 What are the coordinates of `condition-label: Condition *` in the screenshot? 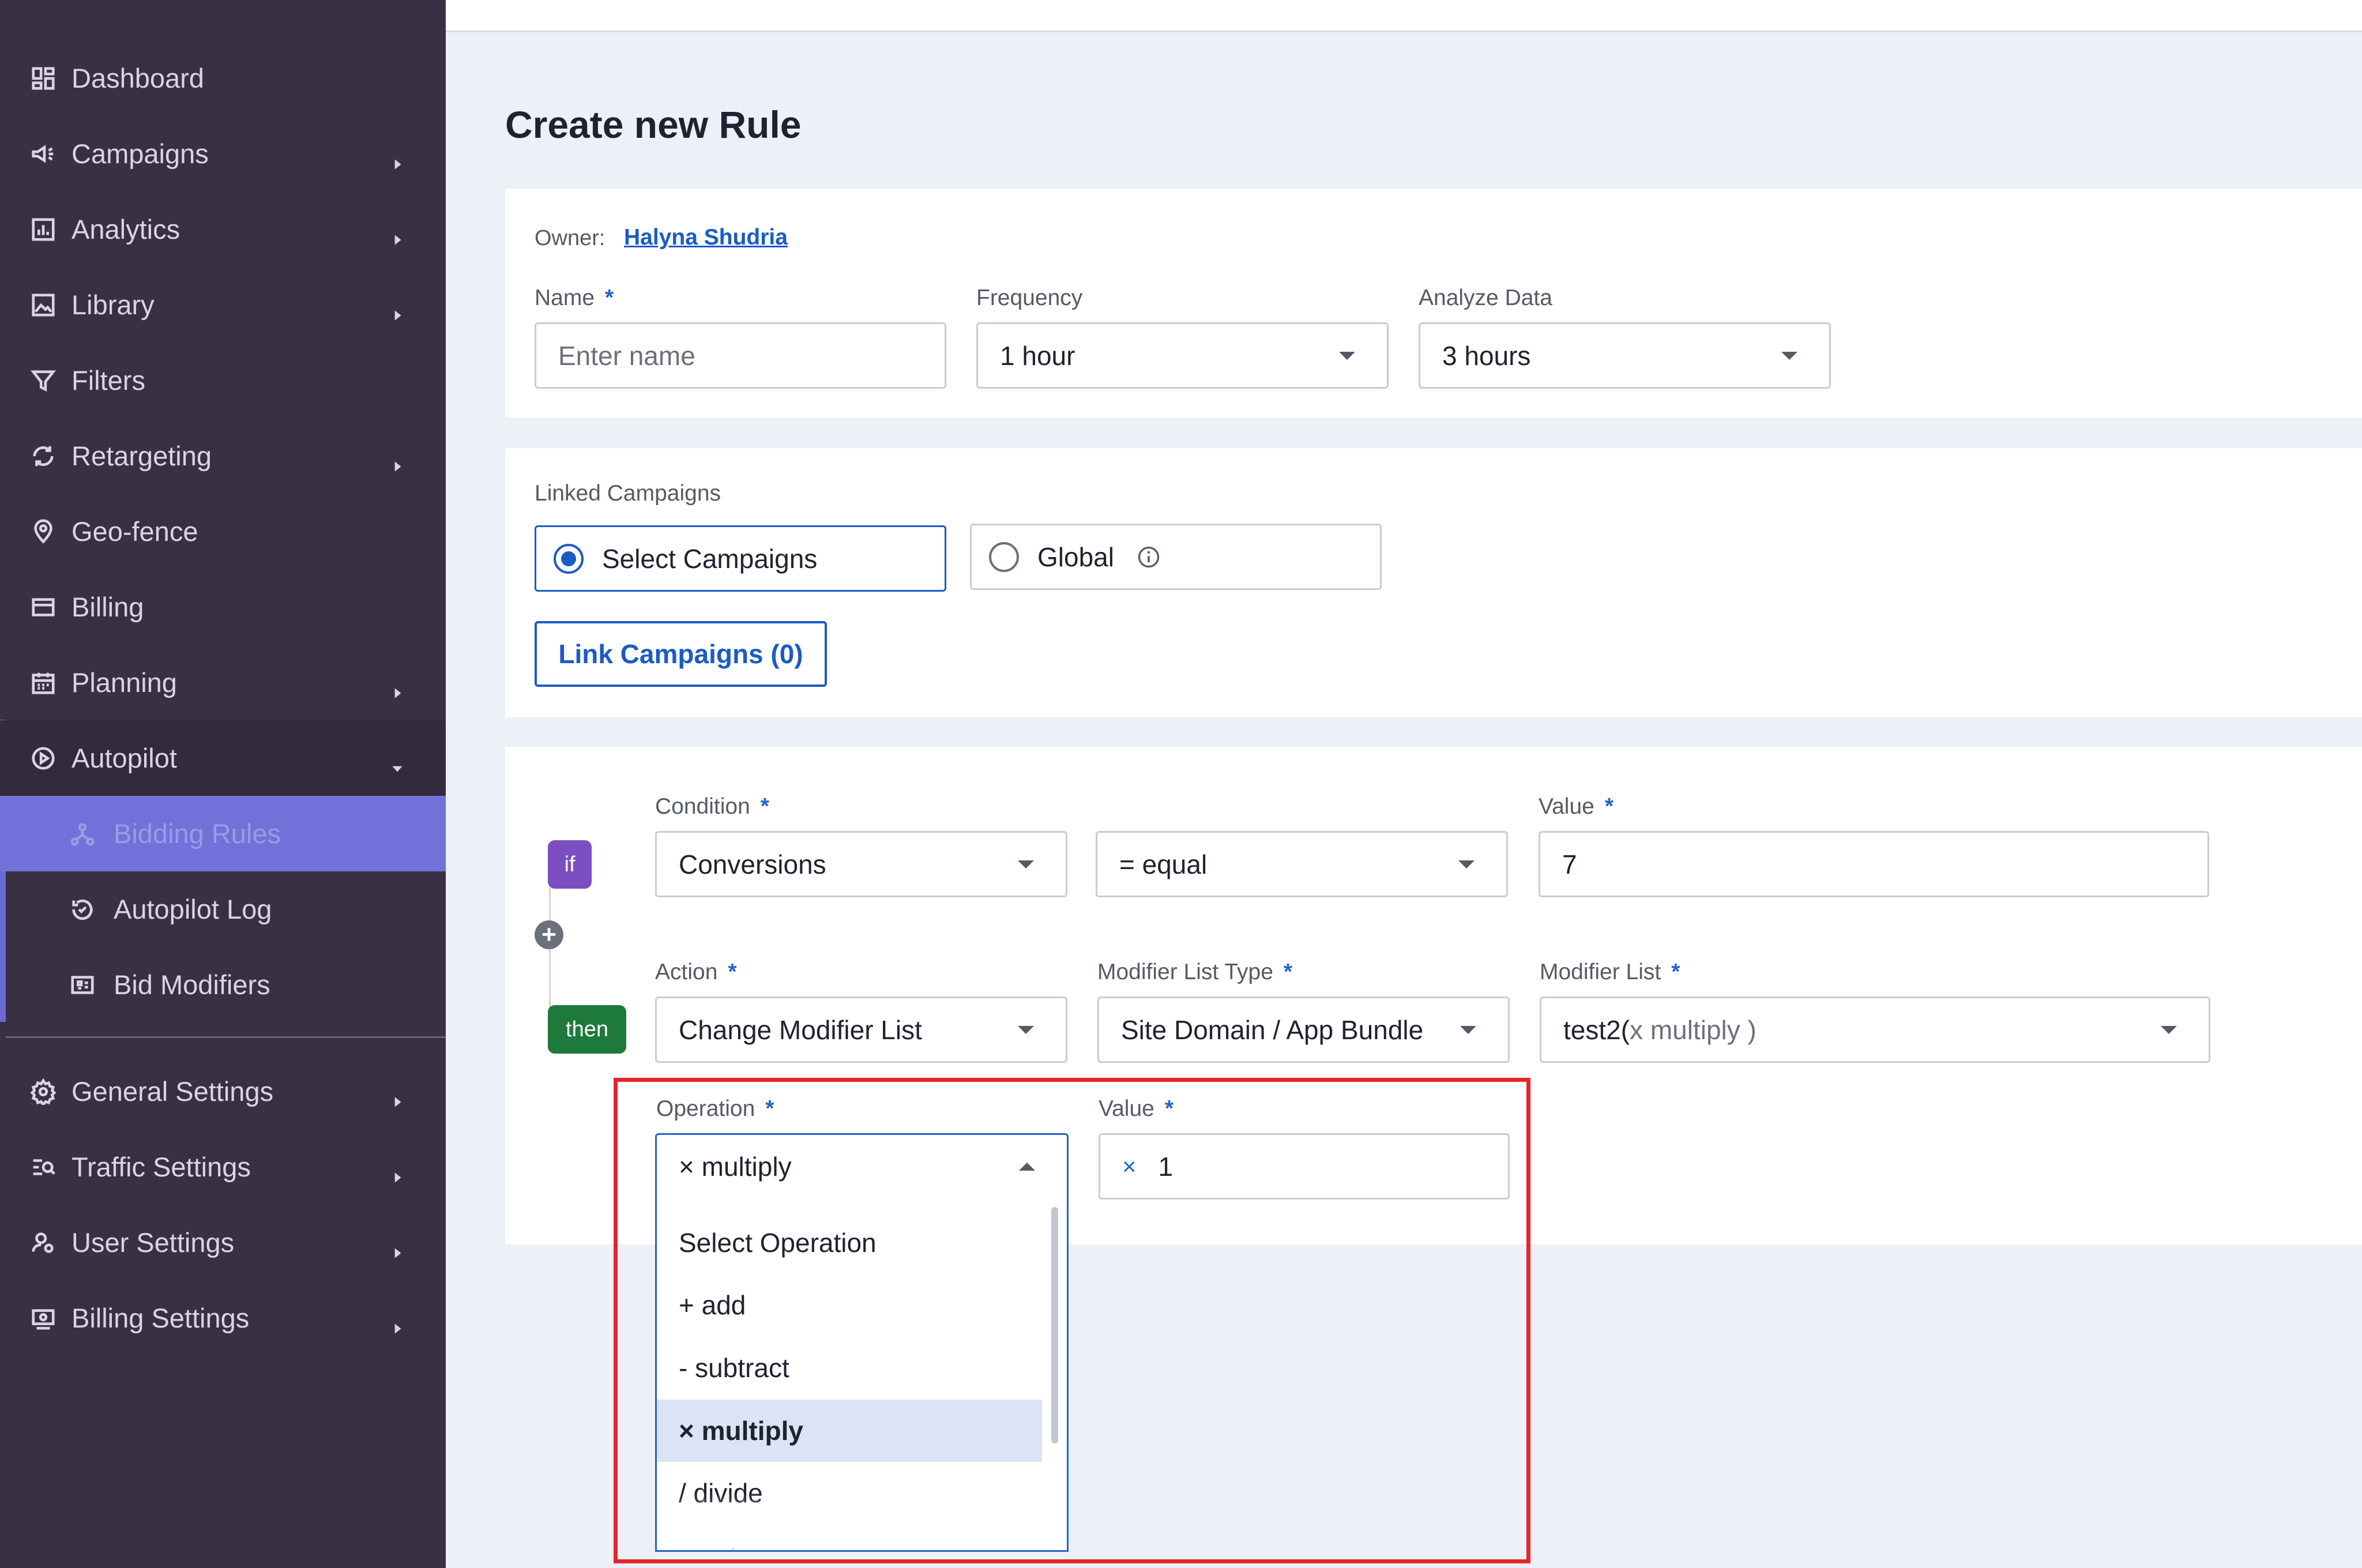 It's located at (712, 807).